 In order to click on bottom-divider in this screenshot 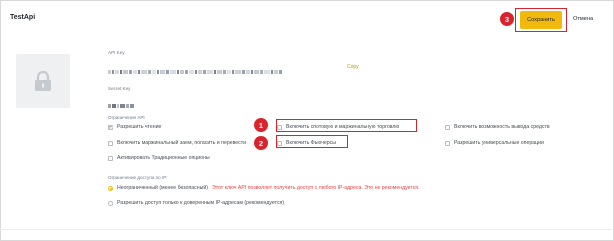, I will do `click(306, 229)`.